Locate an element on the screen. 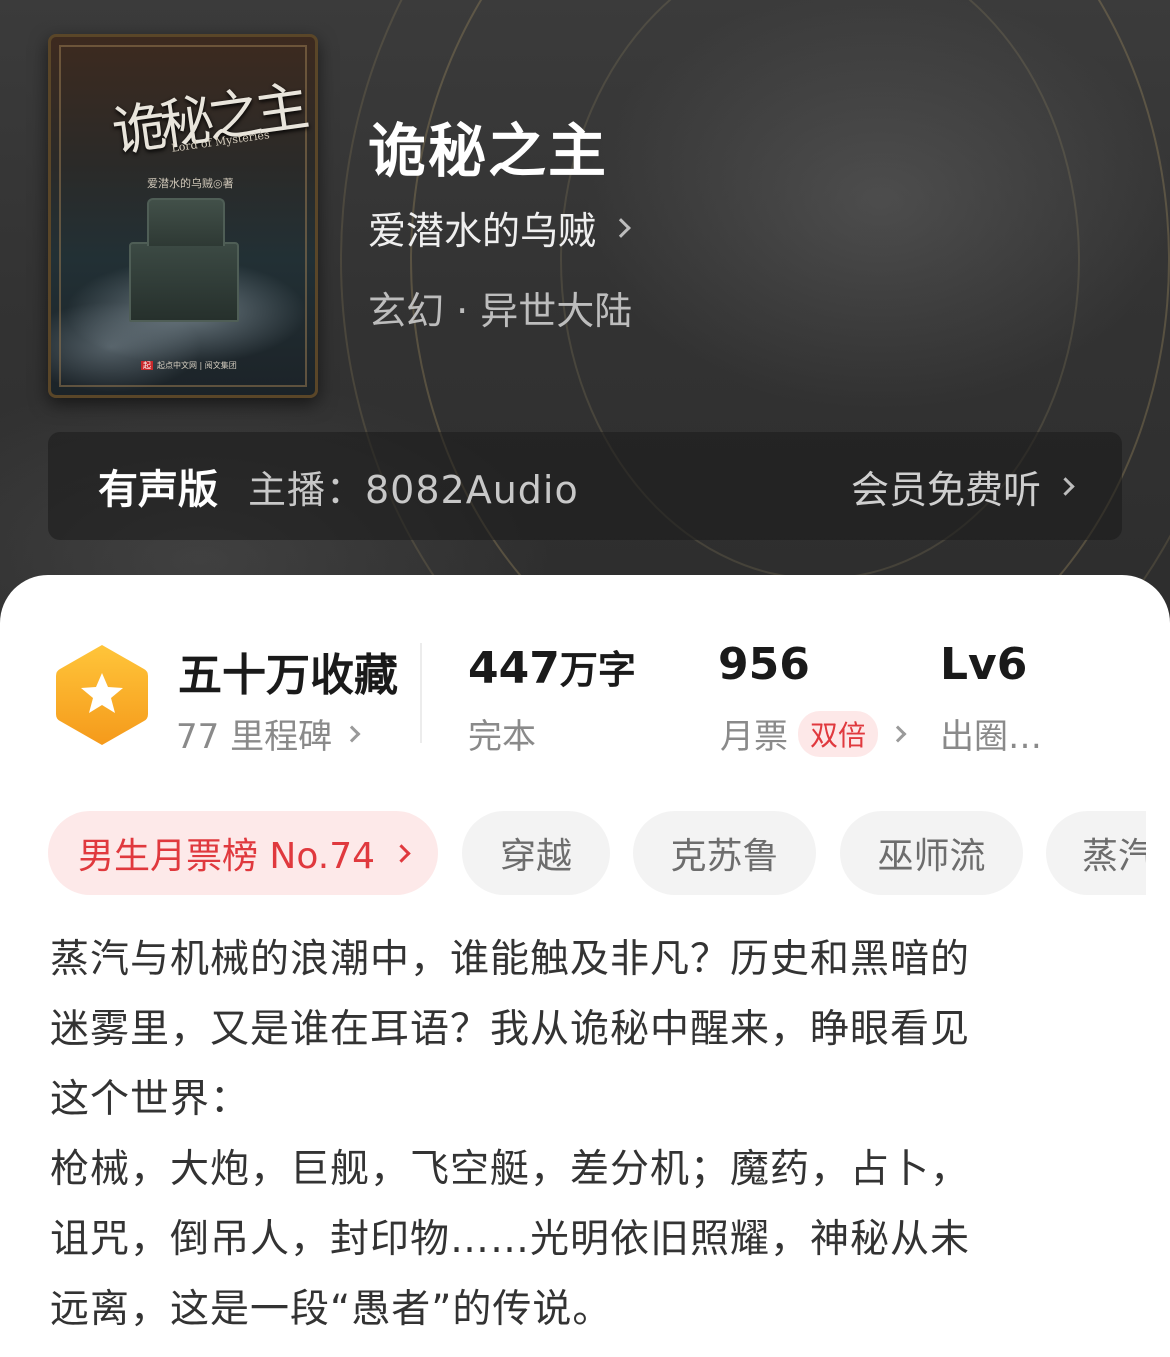 The width and height of the screenshot is (1170, 1357). tag-chip: 穿越 is located at coordinates (536, 853).